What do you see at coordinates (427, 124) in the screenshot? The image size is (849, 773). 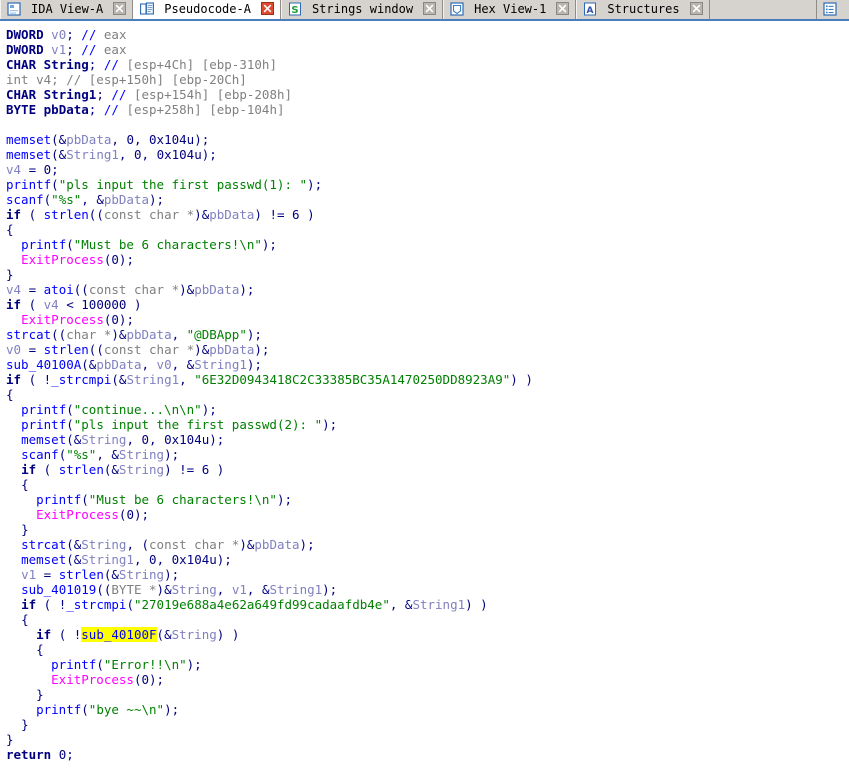 I see `code-line` at bounding box center [427, 124].